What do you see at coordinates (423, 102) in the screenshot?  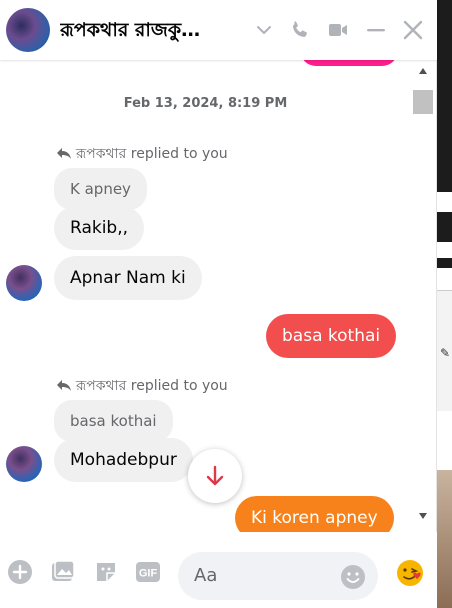 I see `scrollbar-thumb` at bounding box center [423, 102].